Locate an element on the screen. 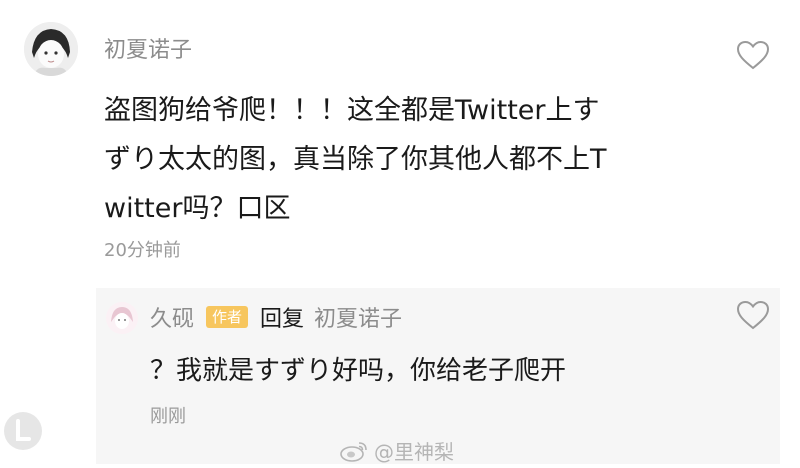 This screenshot has height=468, width=800. comment-timestamp: 20分钟前 is located at coordinates (142, 250).